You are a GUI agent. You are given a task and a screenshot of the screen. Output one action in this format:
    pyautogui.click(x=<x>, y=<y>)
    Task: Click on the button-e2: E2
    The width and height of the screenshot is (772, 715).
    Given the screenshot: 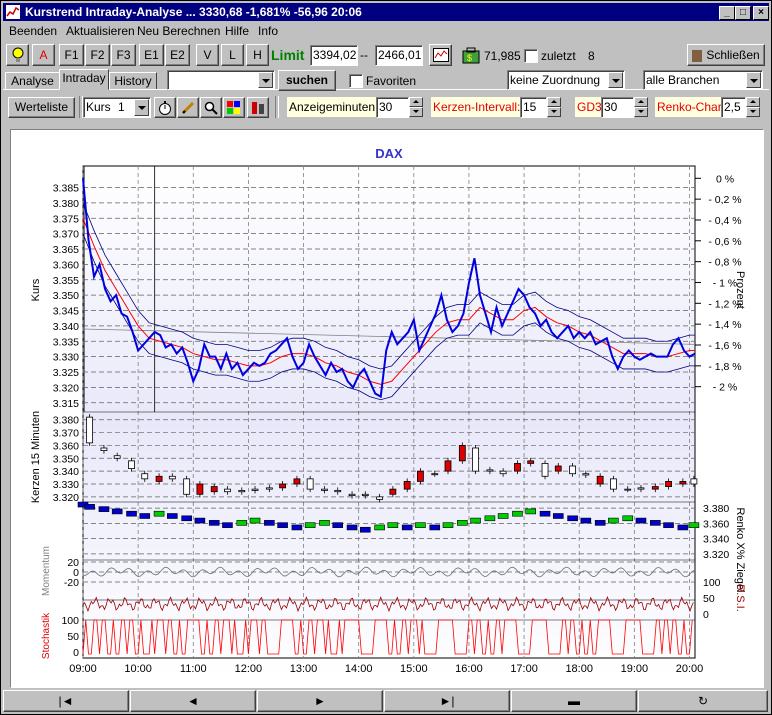 What is the action you would take?
    pyautogui.click(x=177, y=55)
    